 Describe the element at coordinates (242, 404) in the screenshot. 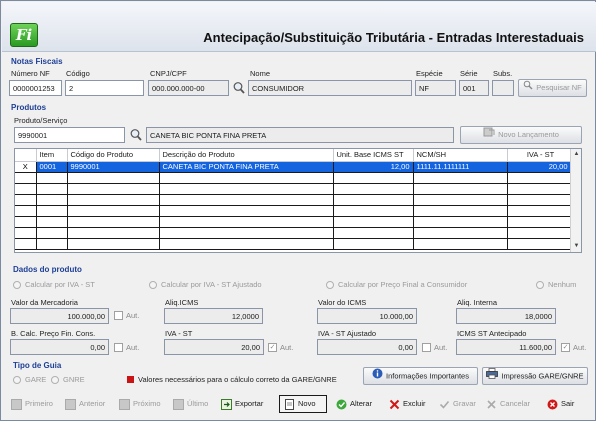

I see `exportar-button: Exportar` at that location.